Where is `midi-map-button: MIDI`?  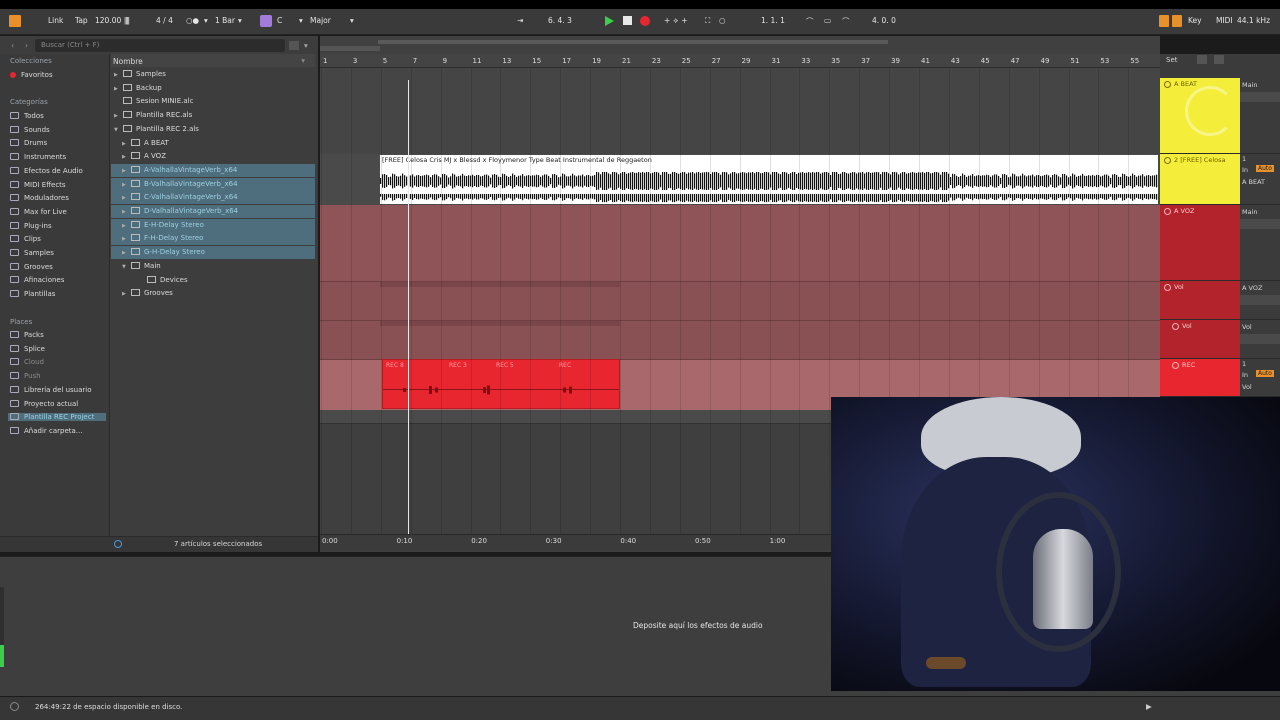 midi-map-button: MIDI is located at coordinates (1224, 20).